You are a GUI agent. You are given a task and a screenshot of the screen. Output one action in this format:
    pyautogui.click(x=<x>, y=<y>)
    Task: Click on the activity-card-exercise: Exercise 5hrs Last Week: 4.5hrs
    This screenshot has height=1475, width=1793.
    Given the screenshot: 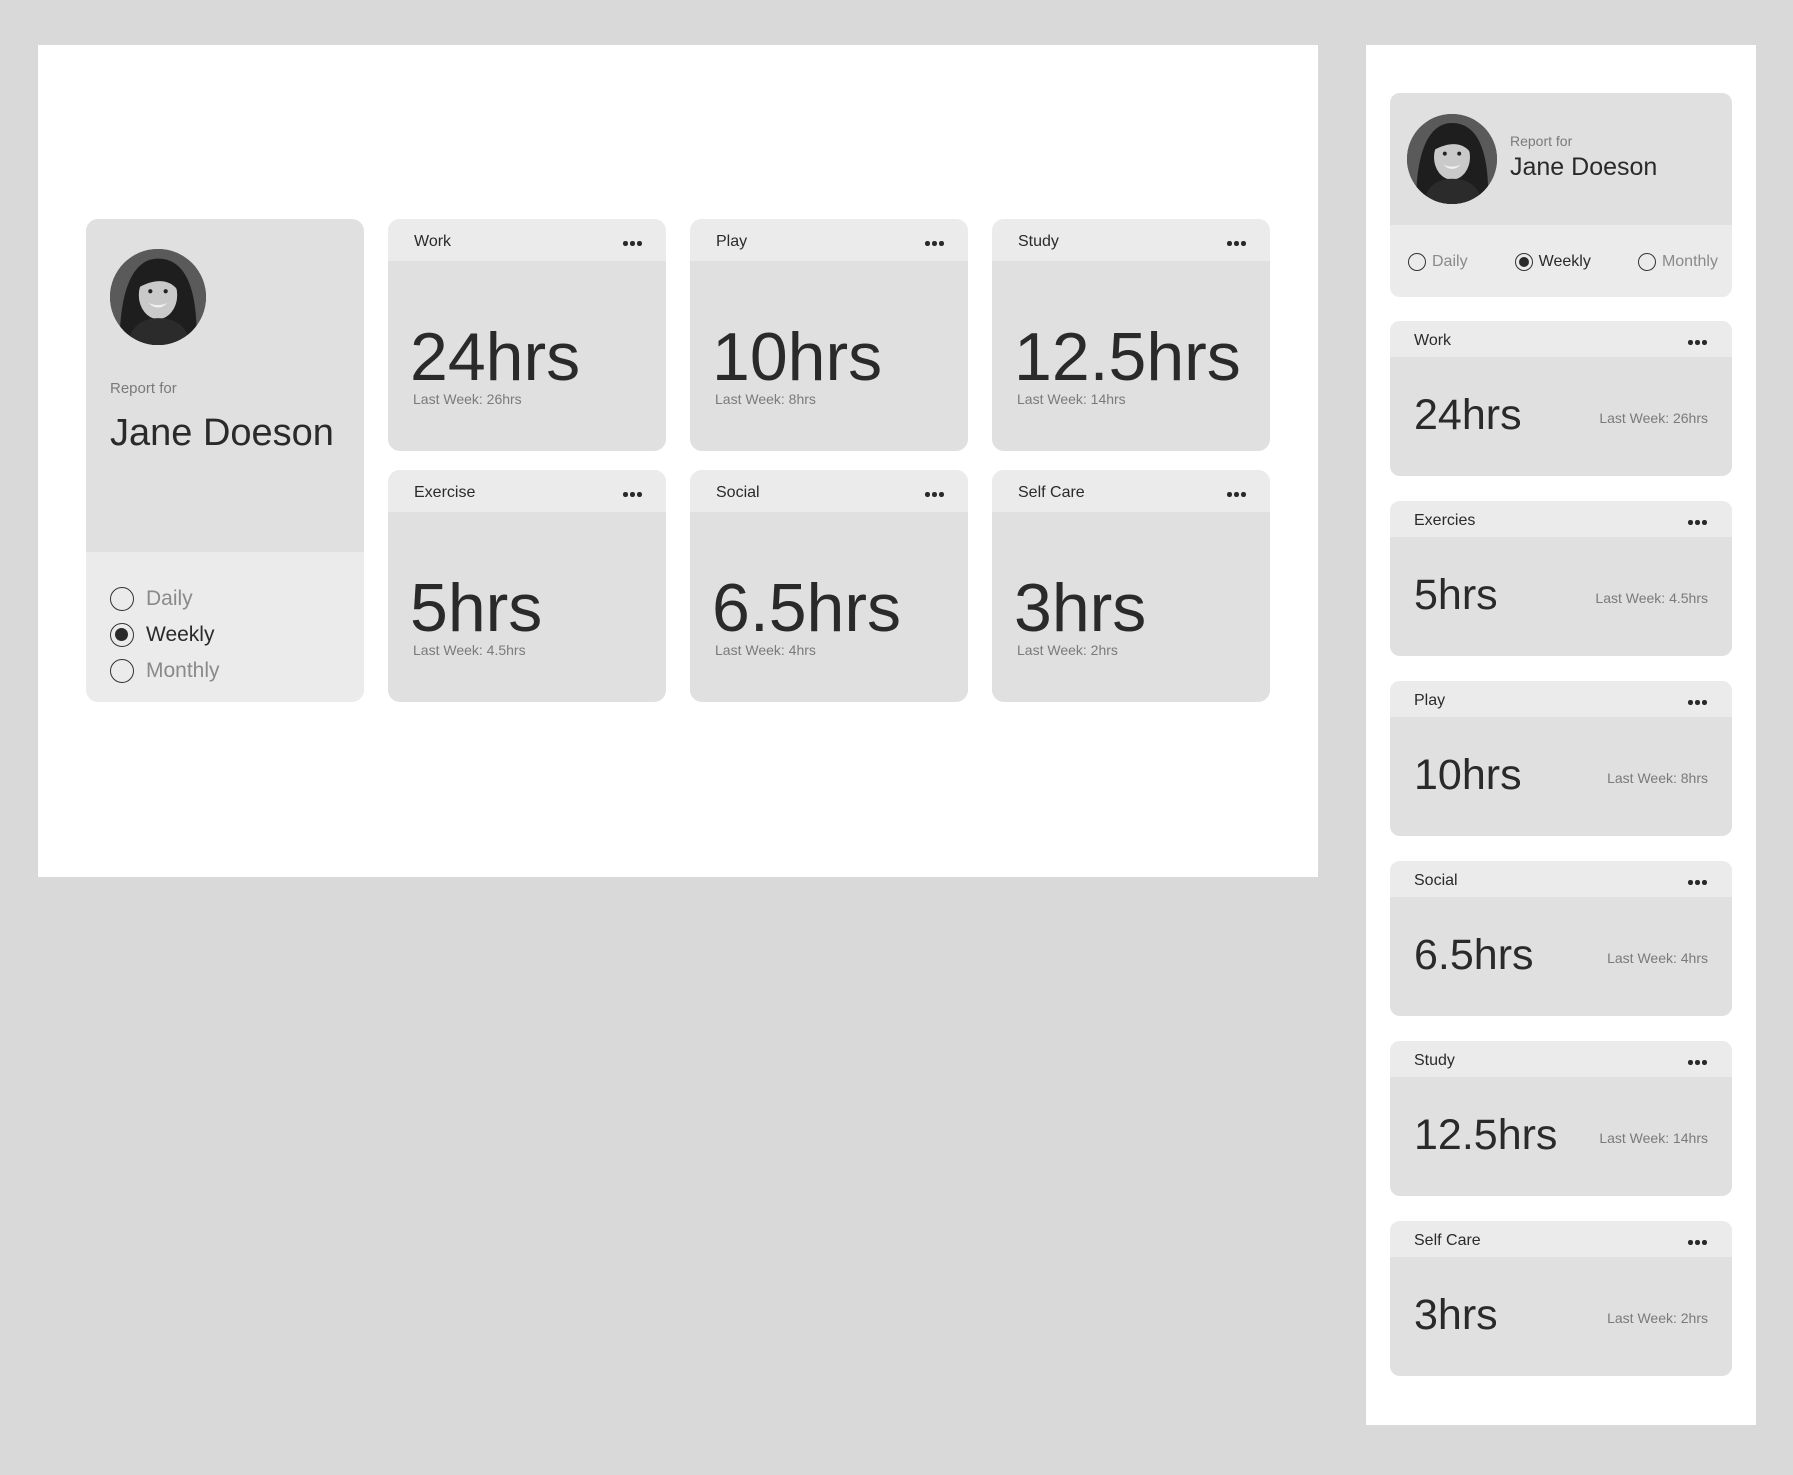 What is the action you would take?
    pyautogui.click(x=527, y=586)
    